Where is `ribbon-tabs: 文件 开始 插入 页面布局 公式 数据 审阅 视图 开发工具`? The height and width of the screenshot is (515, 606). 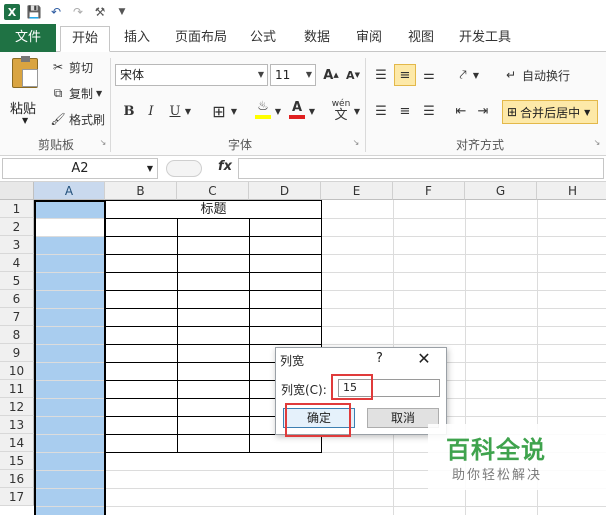 ribbon-tabs: 文件 开始 插入 页面布局 公式 数据 审阅 视图 开发工具 is located at coordinates (303, 38).